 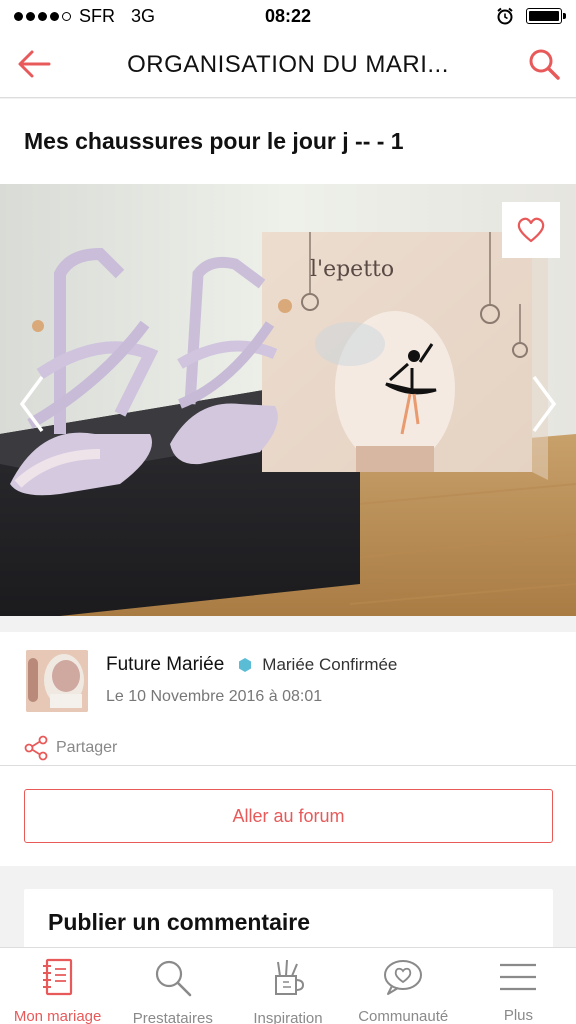 I want to click on tab-inspiration: Inspiration, so click(x=287, y=986).